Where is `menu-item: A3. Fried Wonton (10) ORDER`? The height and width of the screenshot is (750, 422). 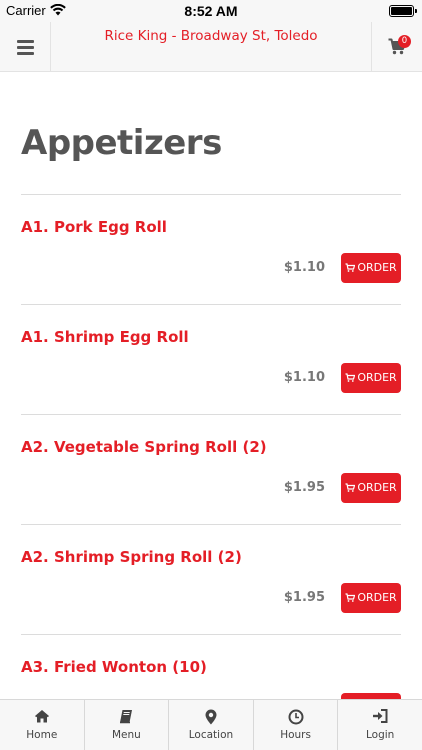 menu-item: A3. Fried Wonton (10) ORDER is located at coordinates (211, 667).